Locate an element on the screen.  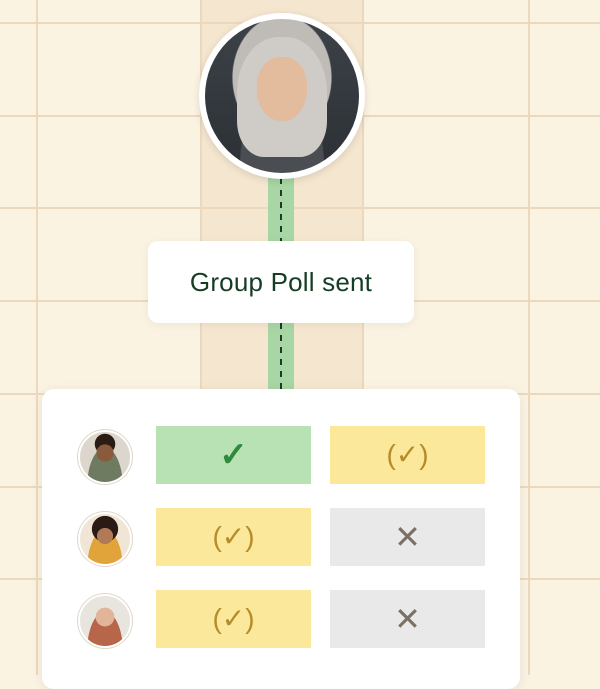
participant-2-avatar is located at coordinates (105, 539).